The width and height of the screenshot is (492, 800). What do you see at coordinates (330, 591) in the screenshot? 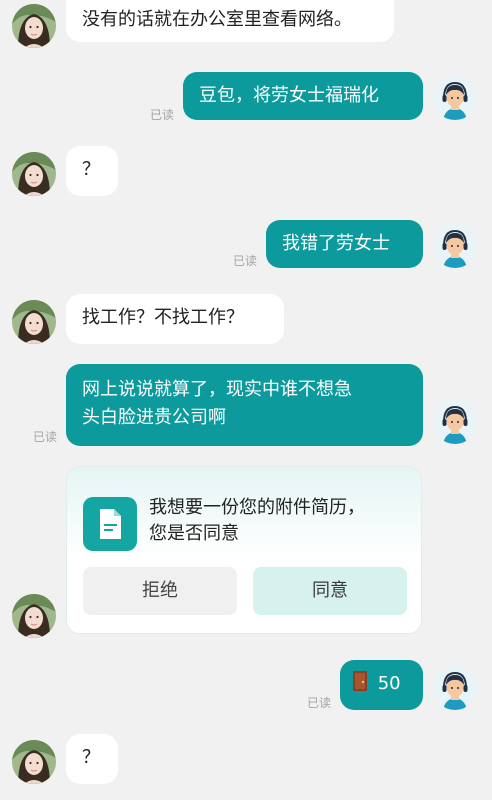
I see `accept-button: 同意` at bounding box center [330, 591].